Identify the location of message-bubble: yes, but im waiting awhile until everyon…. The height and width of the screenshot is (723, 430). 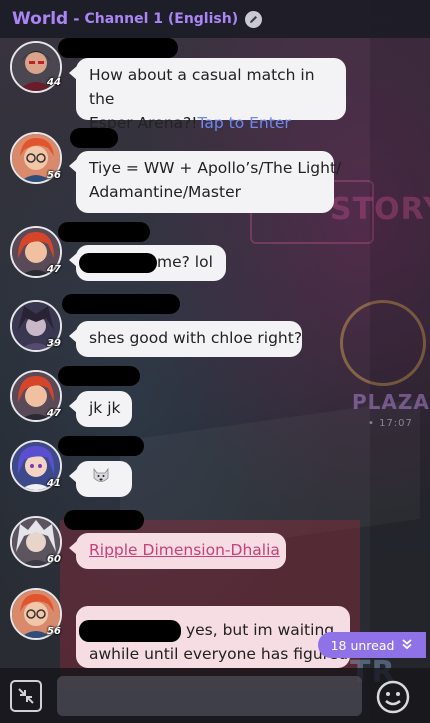
(213, 637).